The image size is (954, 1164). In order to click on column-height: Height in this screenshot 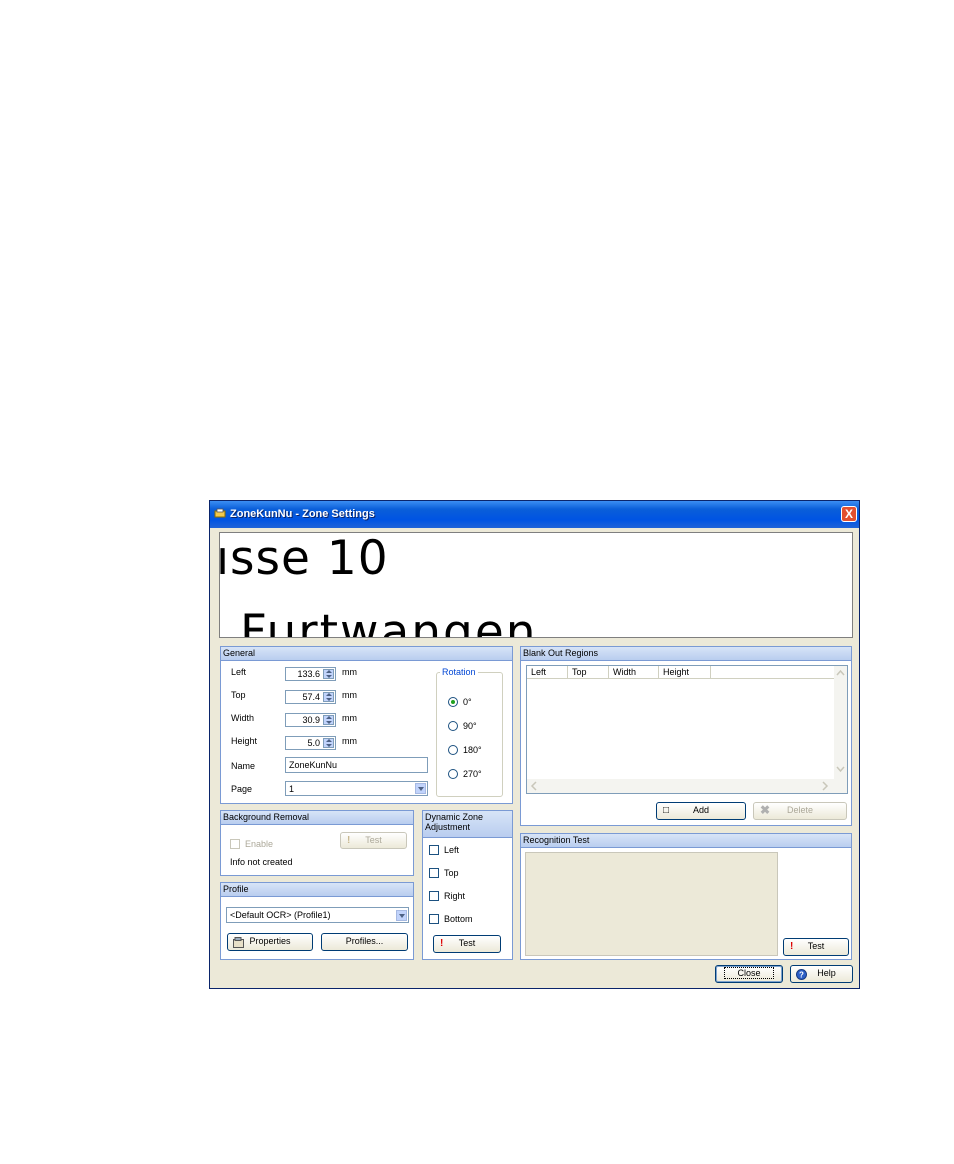, I will do `click(685, 672)`.